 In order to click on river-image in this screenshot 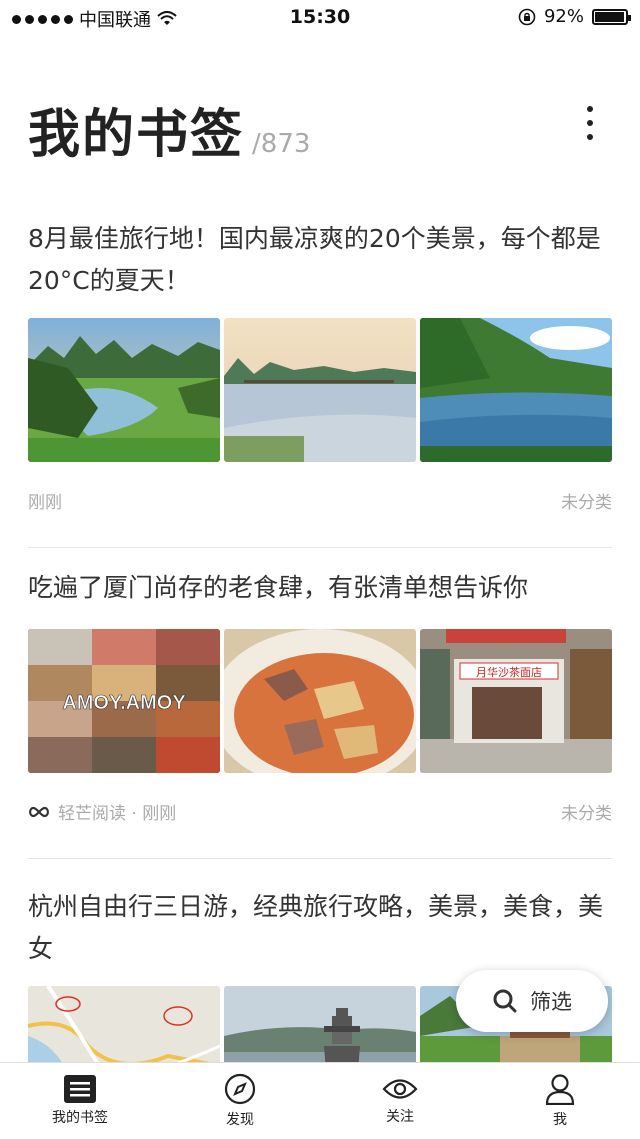, I will do `click(516, 390)`.